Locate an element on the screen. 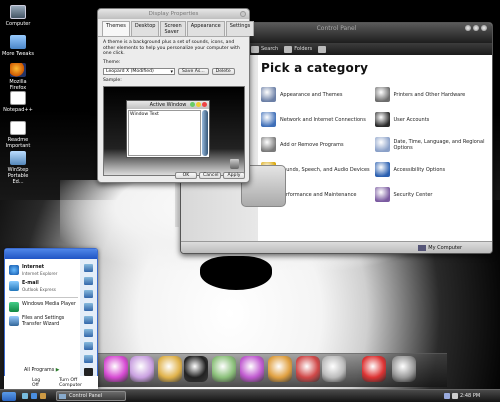 The height and width of the screenshot is (402, 500). apple-logo is located at coordinates (236, 273).